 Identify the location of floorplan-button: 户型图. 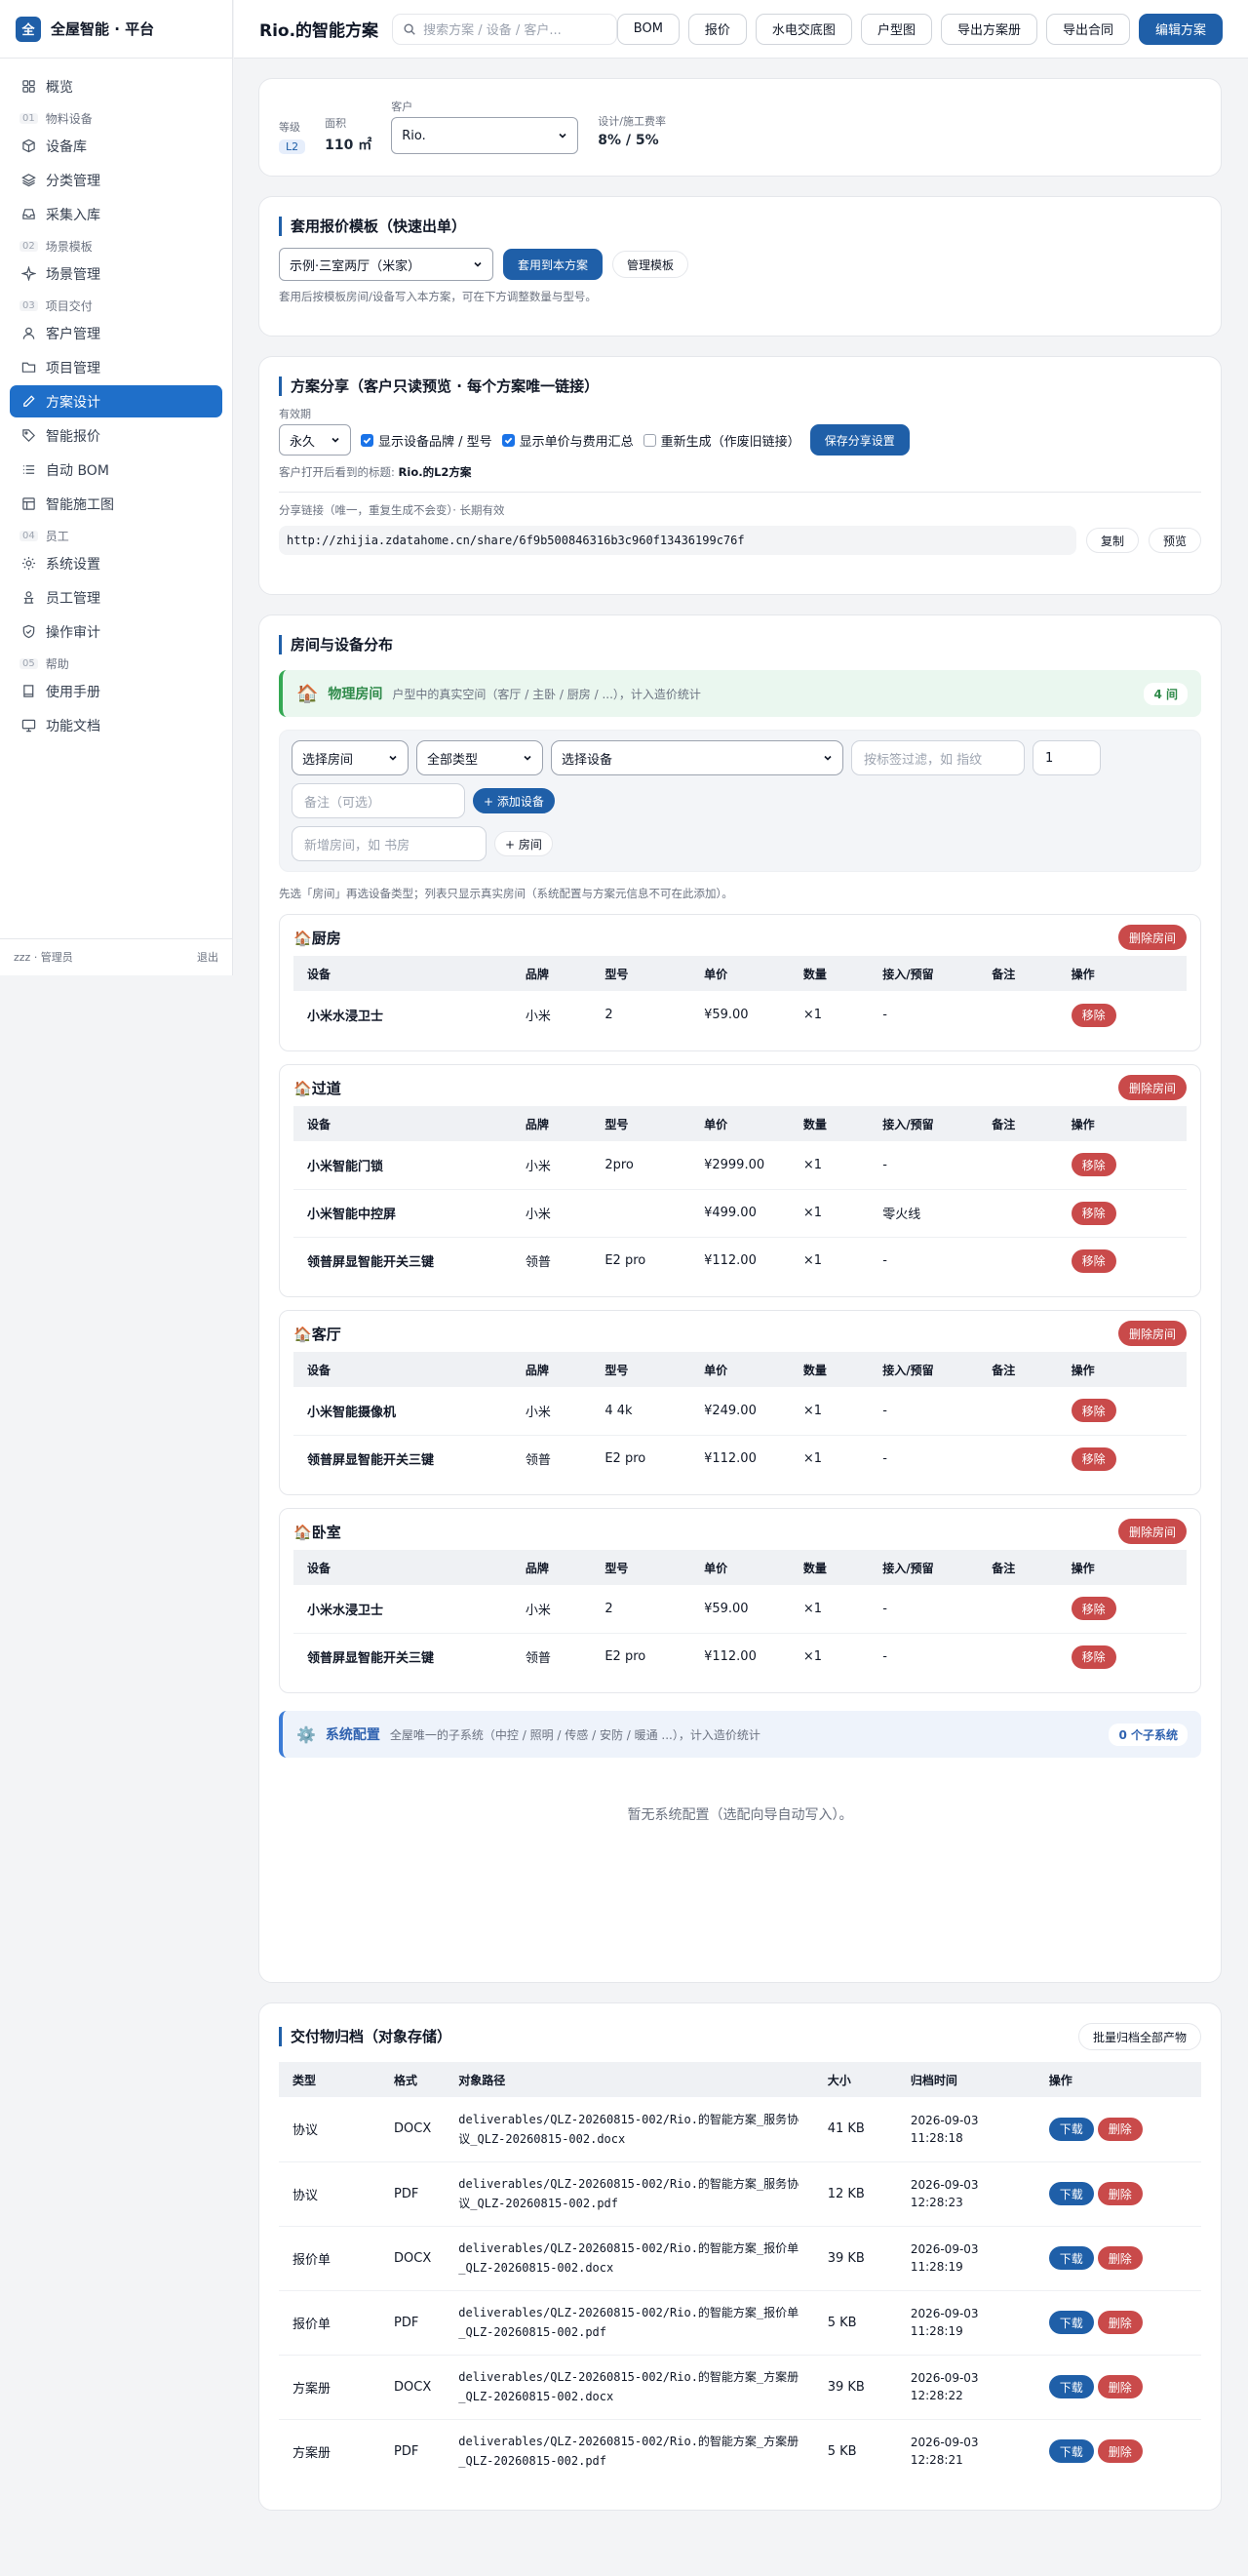
(896, 29).